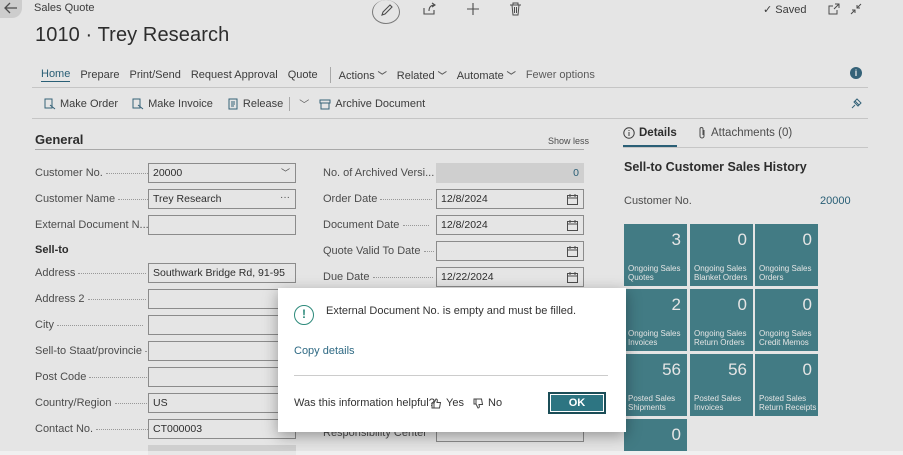 The width and height of the screenshot is (903, 455). Describe the element at coordinates (90, 299) in the screenshot. I see `address2-label: Address 2` at that location.